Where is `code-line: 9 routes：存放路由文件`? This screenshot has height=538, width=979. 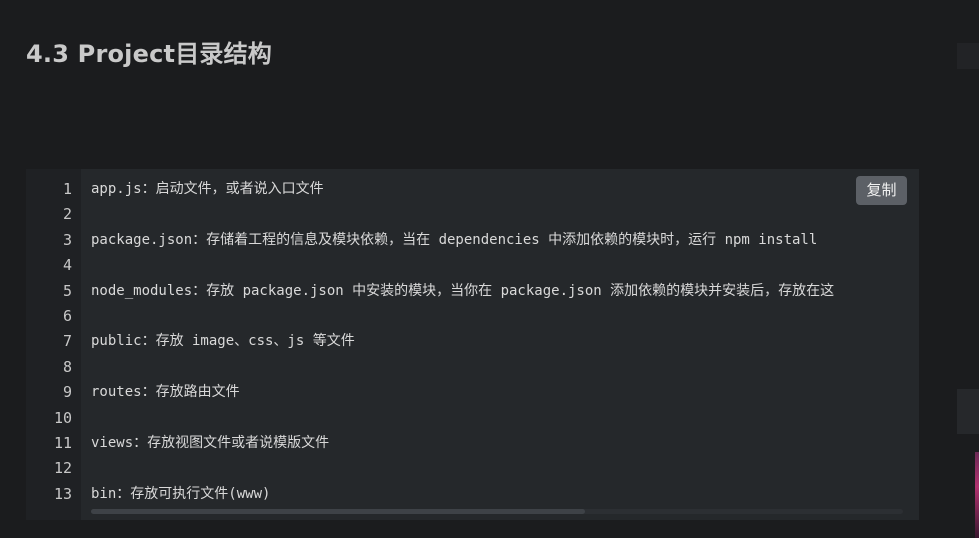 code-line: 9 routes：存放路由文件 is located at coordinates (472, 392).